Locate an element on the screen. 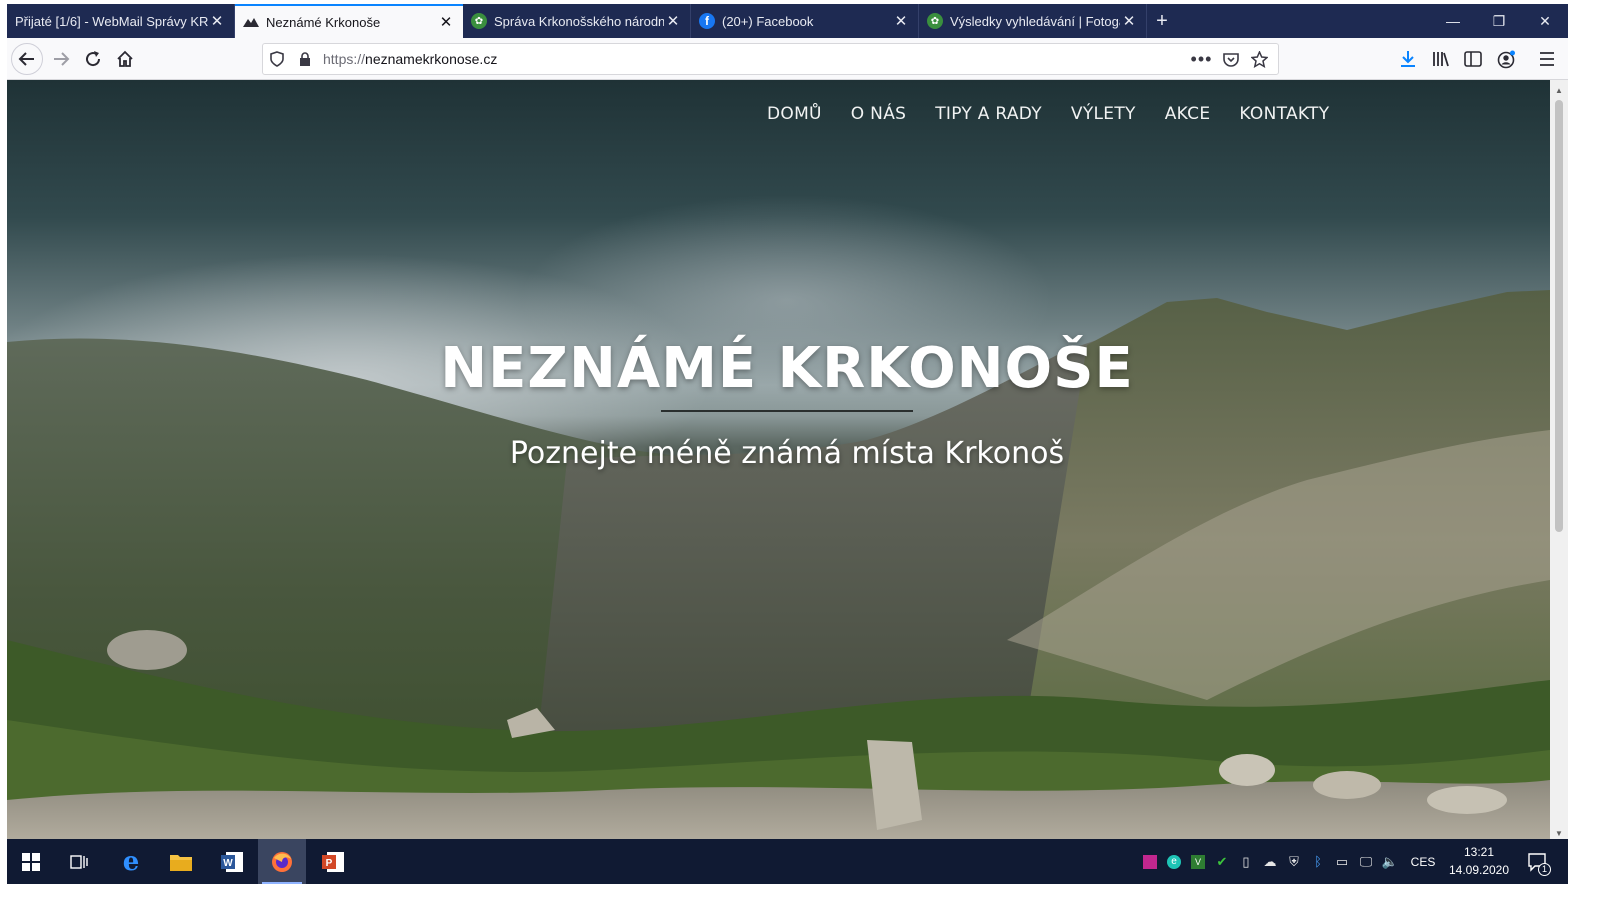  edge-icon: e is located at coordinates (131, 861).